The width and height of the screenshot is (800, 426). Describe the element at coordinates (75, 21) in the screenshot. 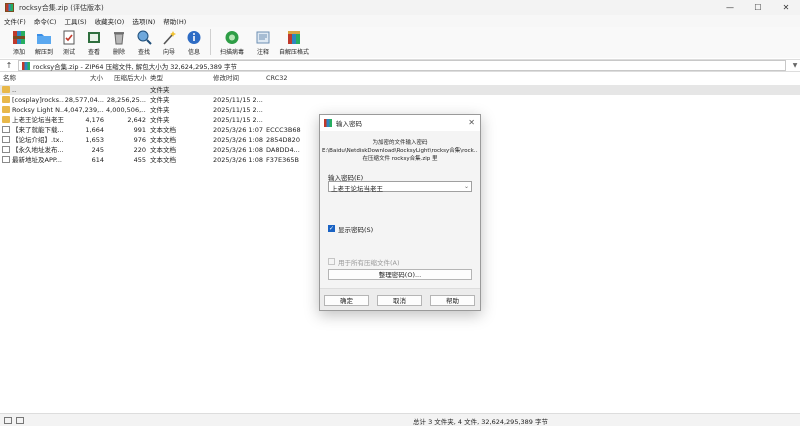

I see `menu-tools: 工具(S)` at that location.